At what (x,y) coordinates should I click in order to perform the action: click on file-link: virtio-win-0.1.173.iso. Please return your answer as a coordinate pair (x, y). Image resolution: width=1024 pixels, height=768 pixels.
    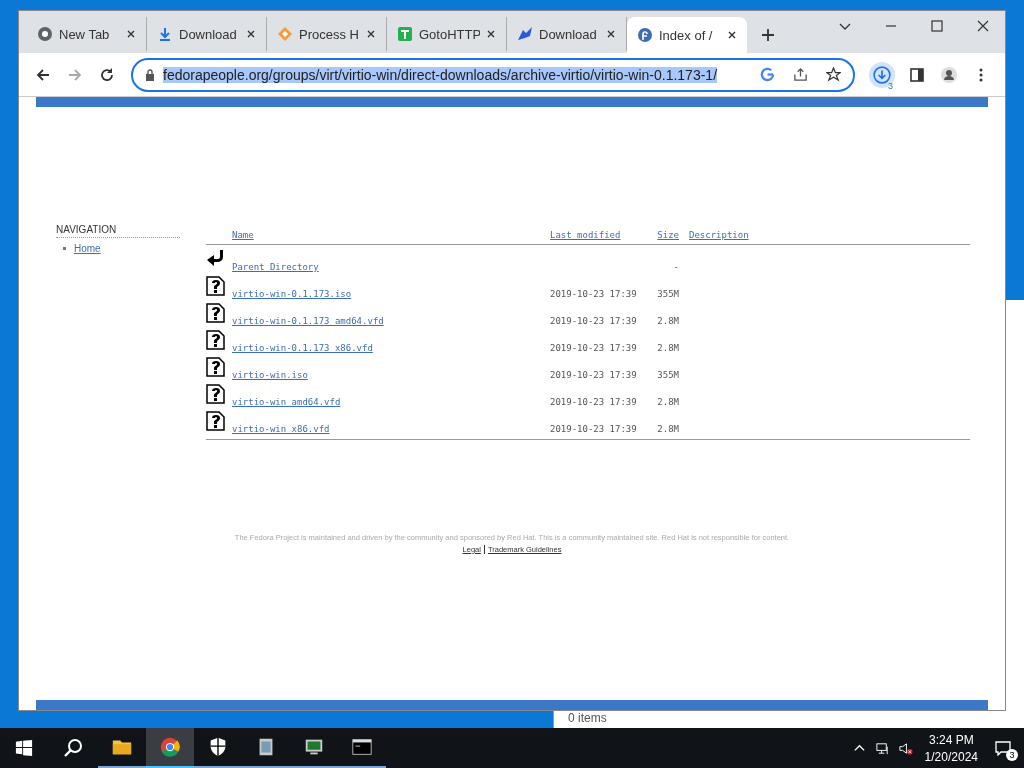
    Looking at the image, I should click on (391, 295).